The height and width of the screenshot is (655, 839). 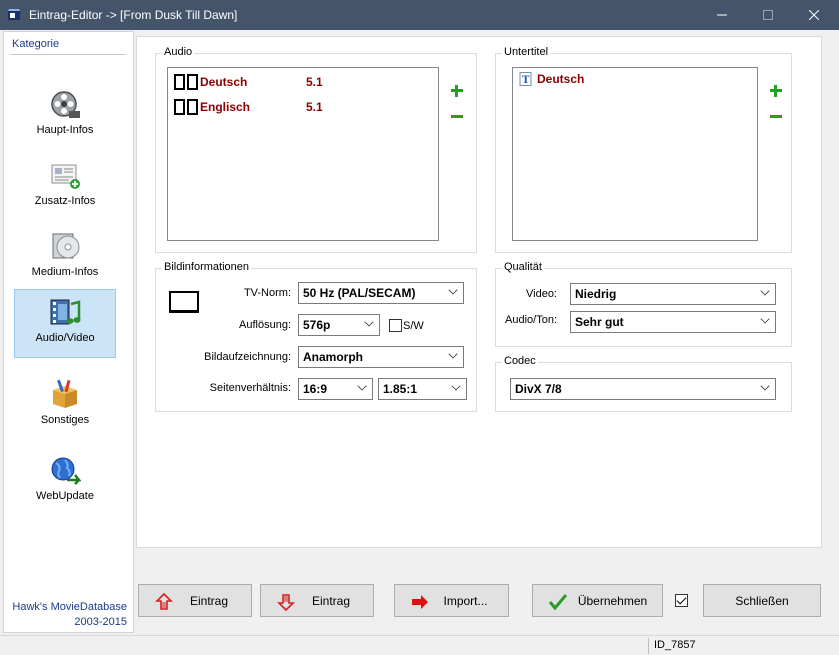 What do you see at coordinates (335, 389) in the screenshot?
I see `aspect-ratio-select: 16:9` at bounding box center [335, 389].